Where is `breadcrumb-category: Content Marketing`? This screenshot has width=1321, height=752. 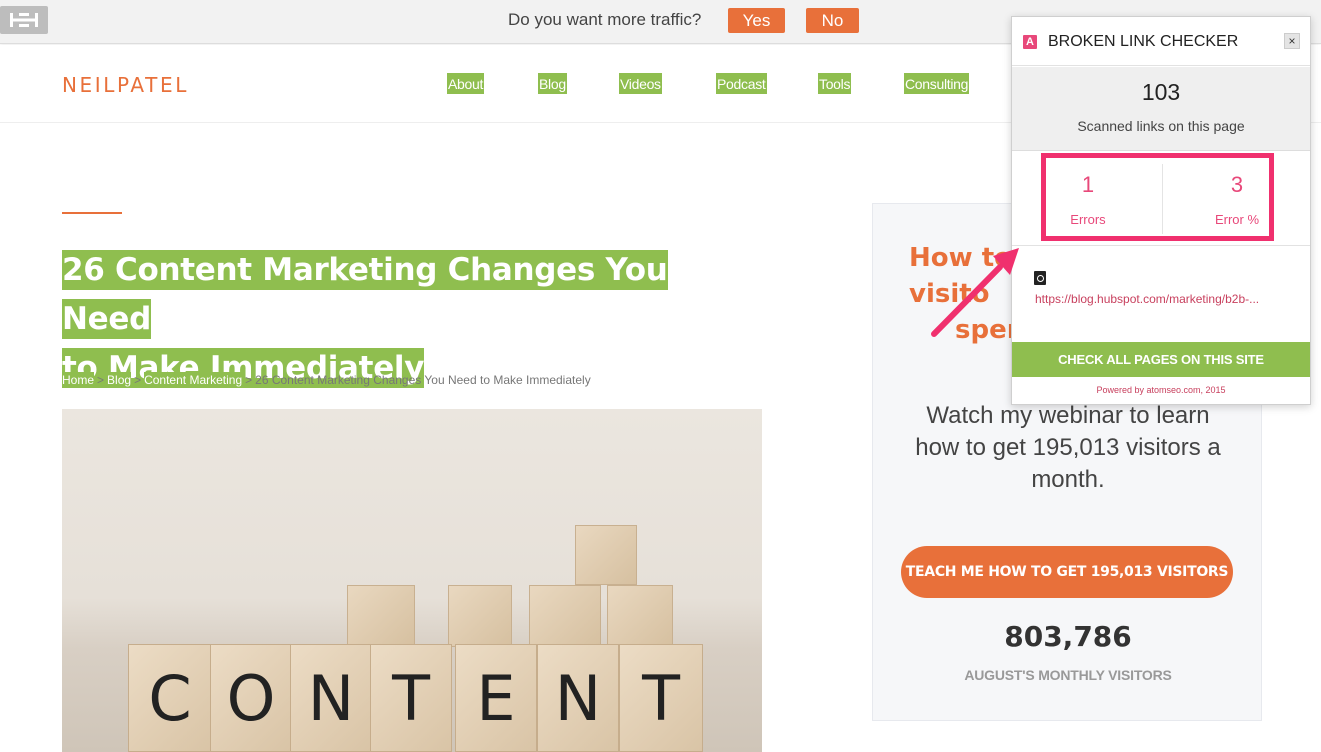
breadcrumb-category: Content Marketing is located at coordinates (193, 380).